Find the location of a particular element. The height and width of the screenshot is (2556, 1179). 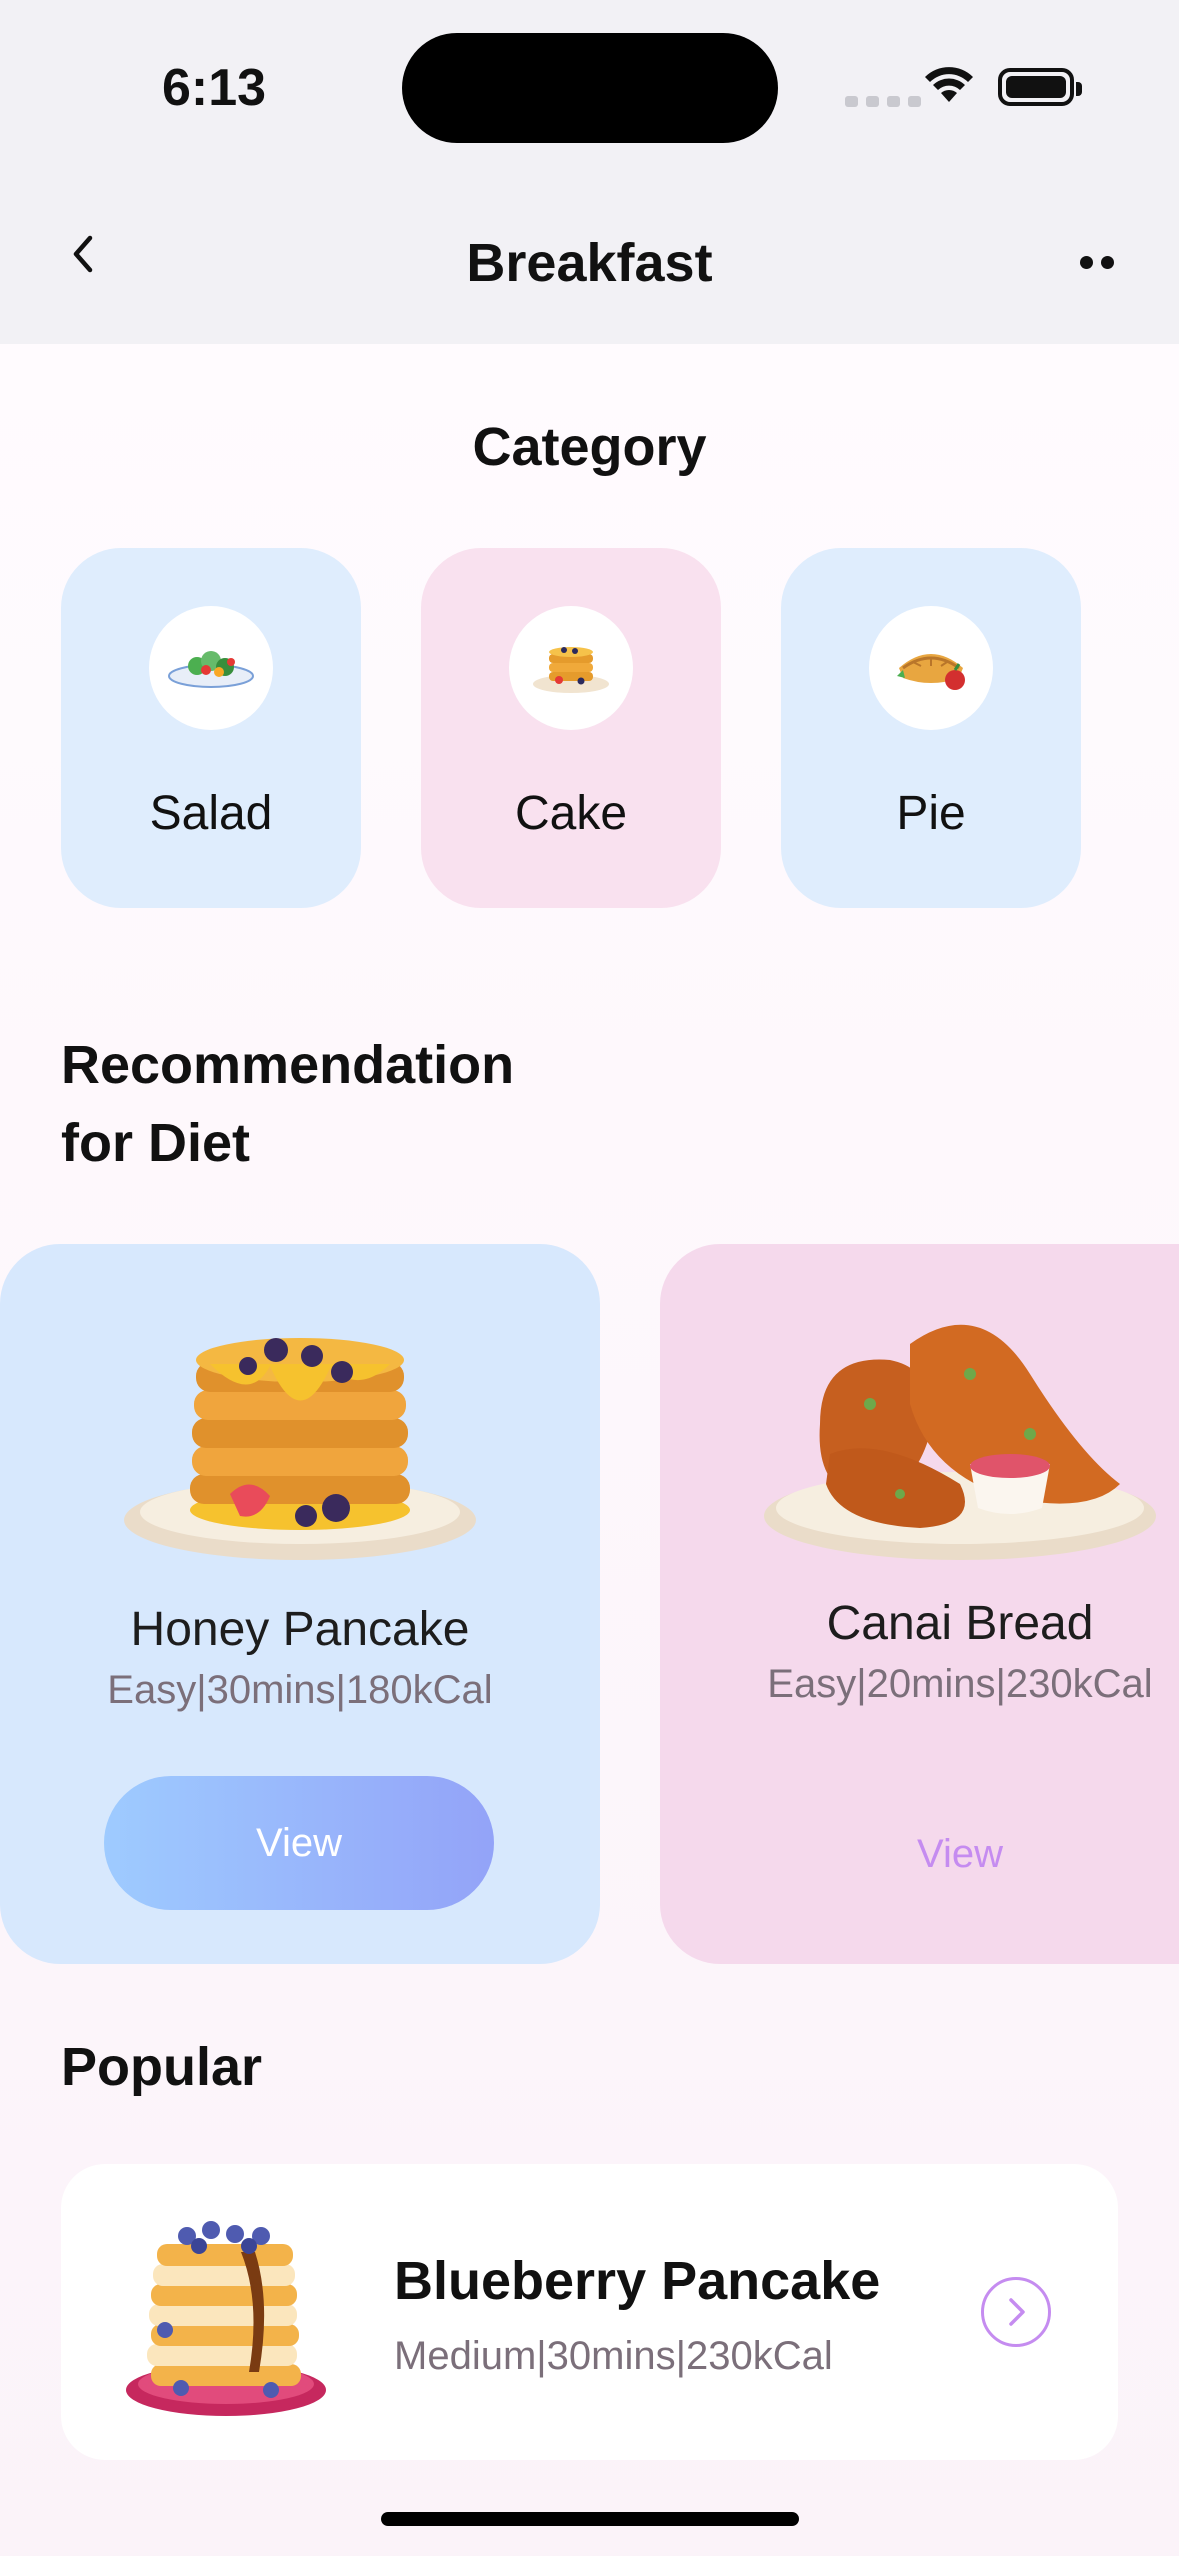

popular-item-name: Blueberry Pancake is located at coordinates (637, 2281).